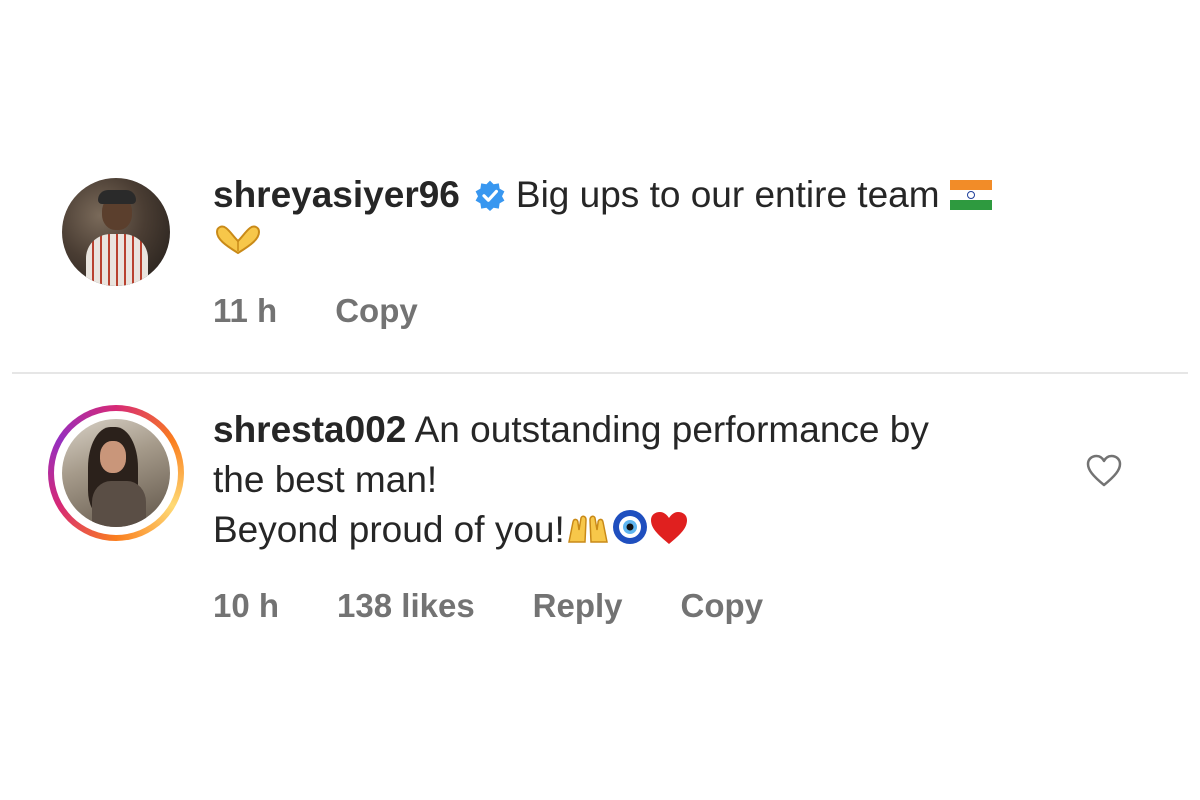  I want to click on india-flag-icon, so click(970, 195).